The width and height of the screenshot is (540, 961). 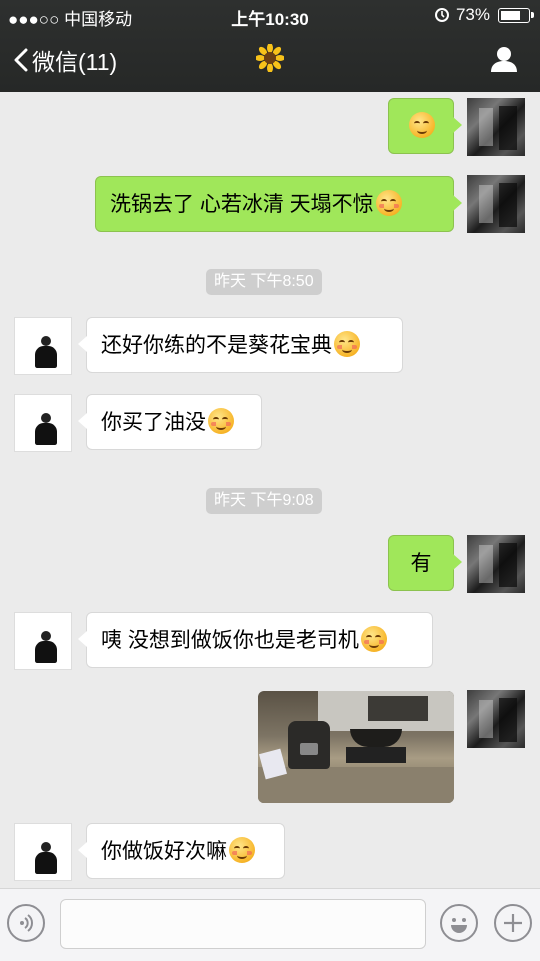 I want to click on message-bubble: 你买了油没, so click(x=170, y=422).